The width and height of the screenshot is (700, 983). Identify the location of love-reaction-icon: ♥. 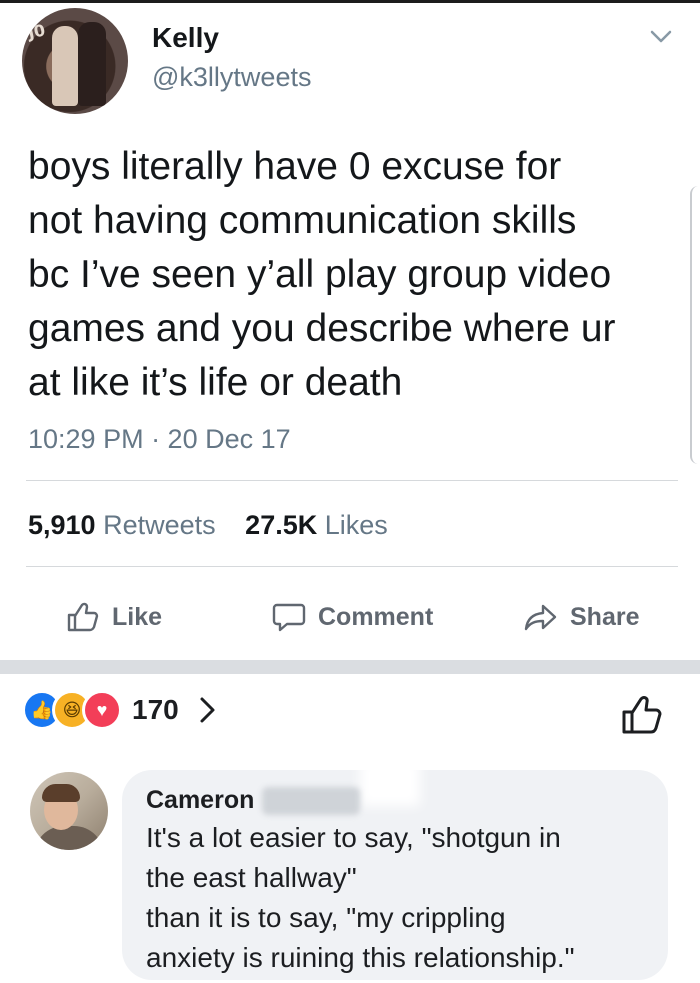
(102, 710).